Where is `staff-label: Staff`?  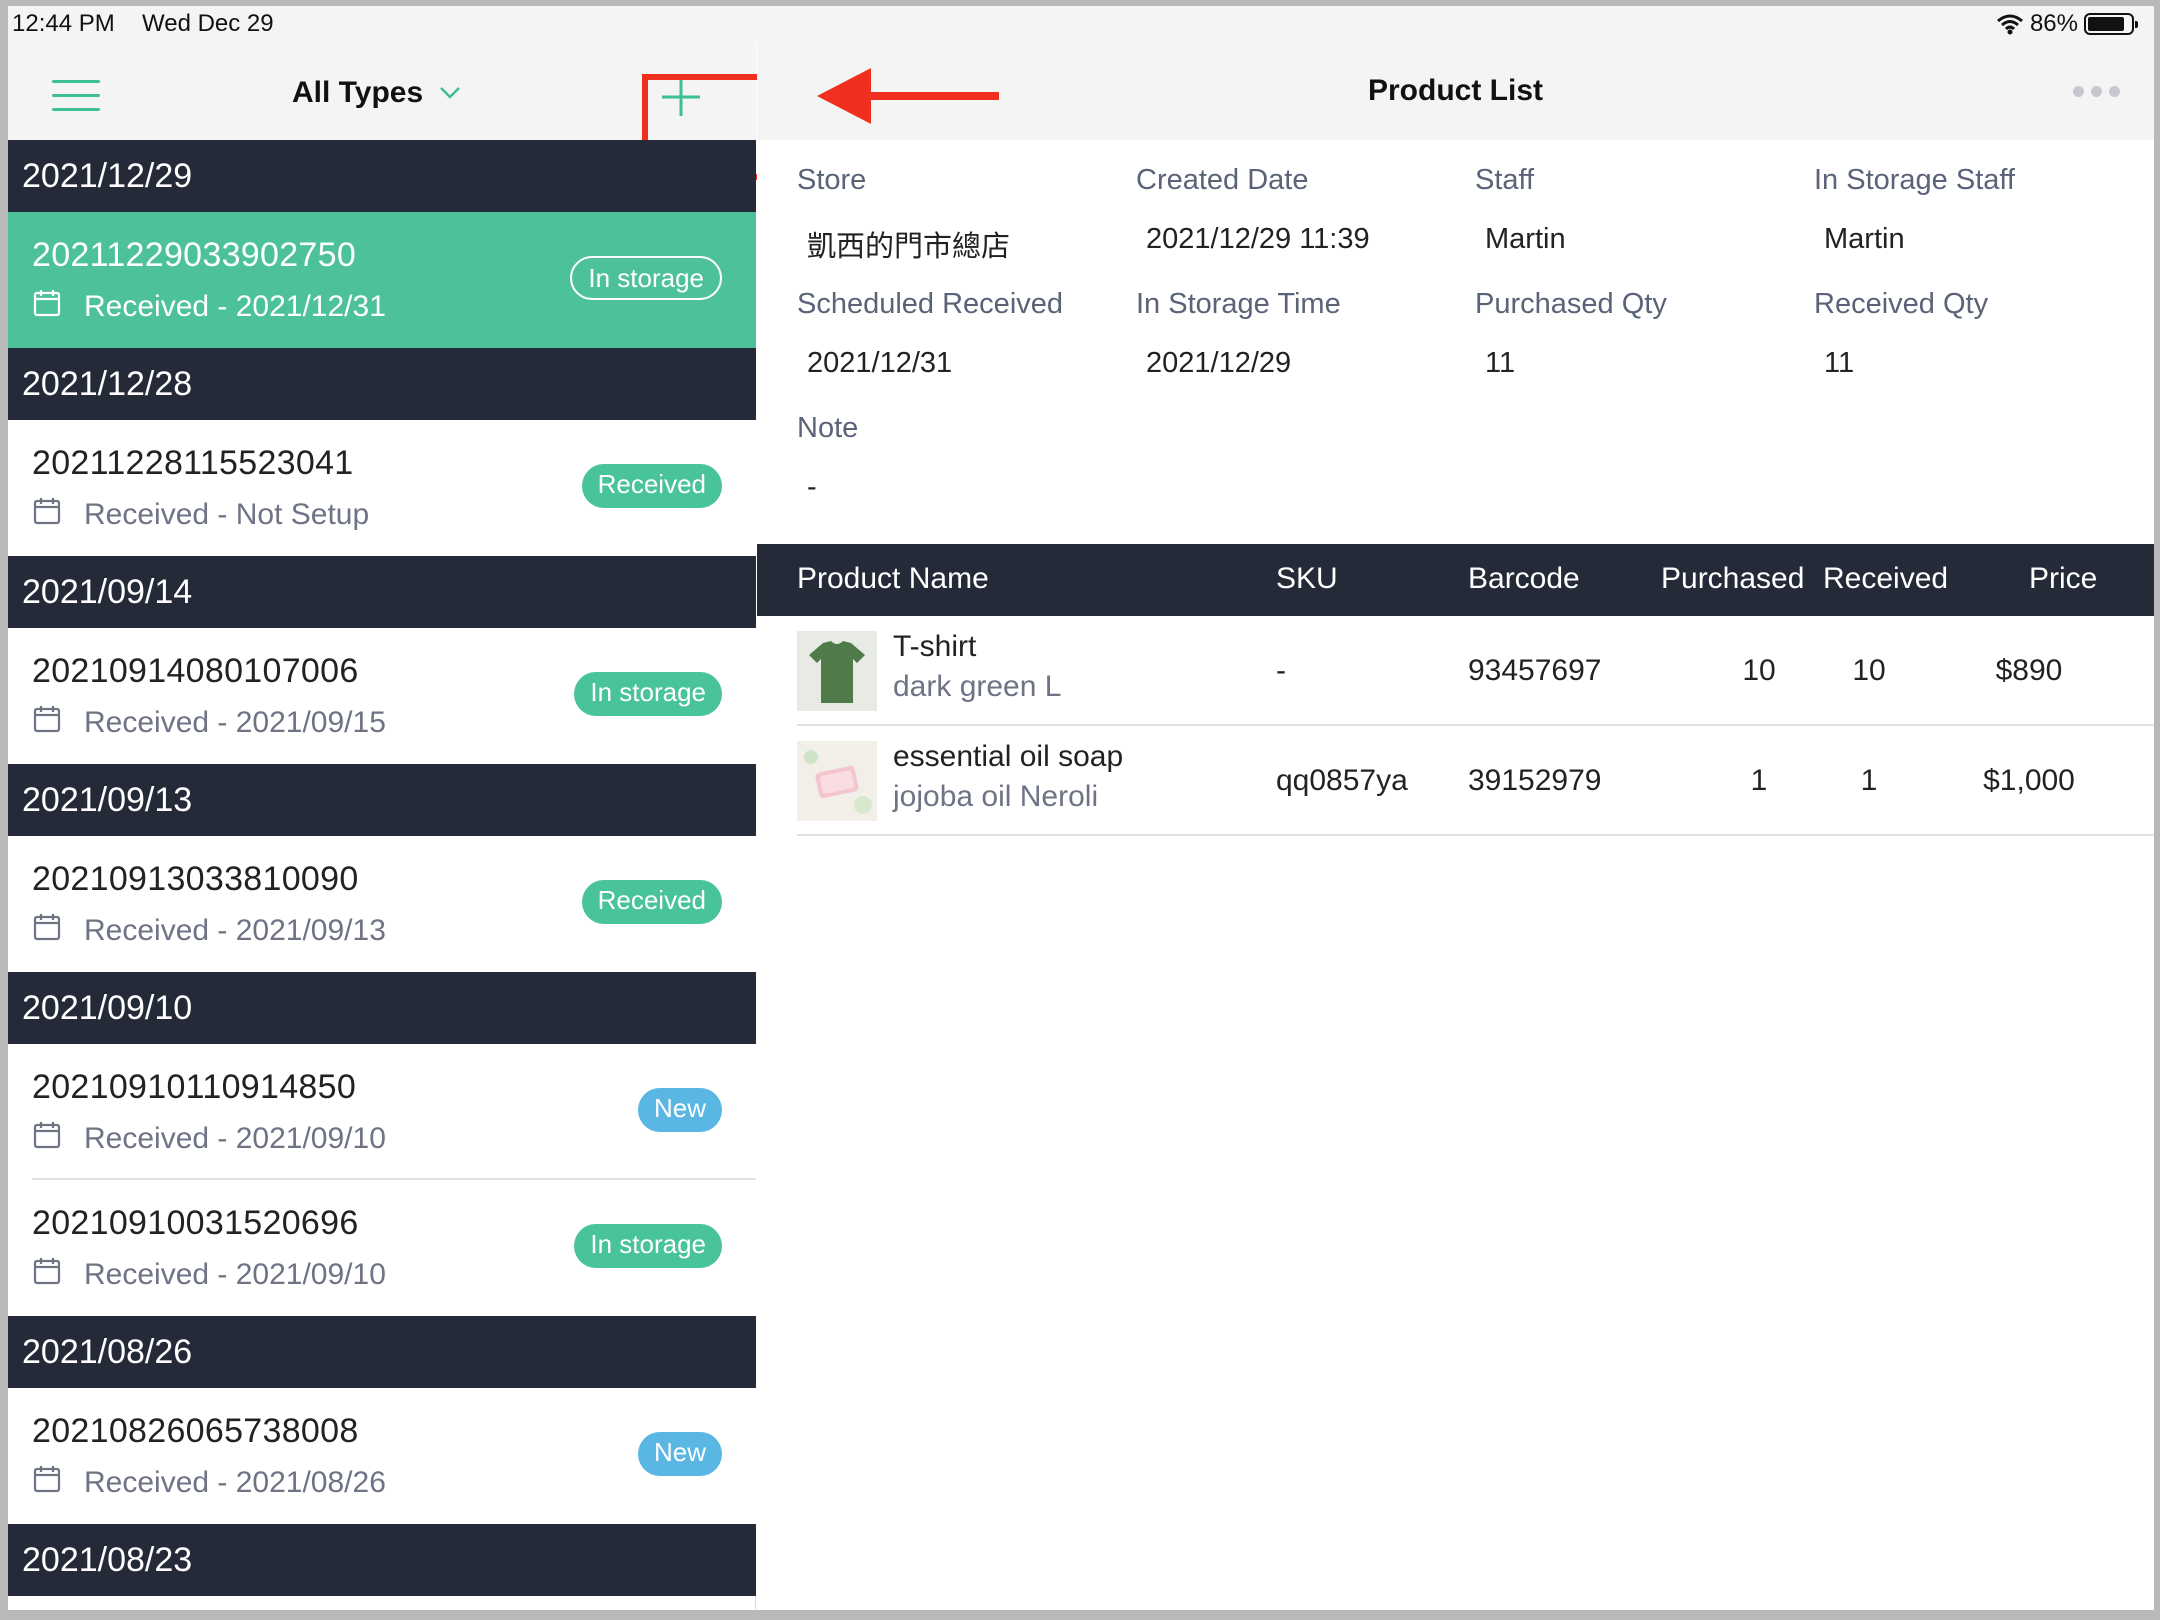
staff-label: Staff is located at coordinates (1505, 180).